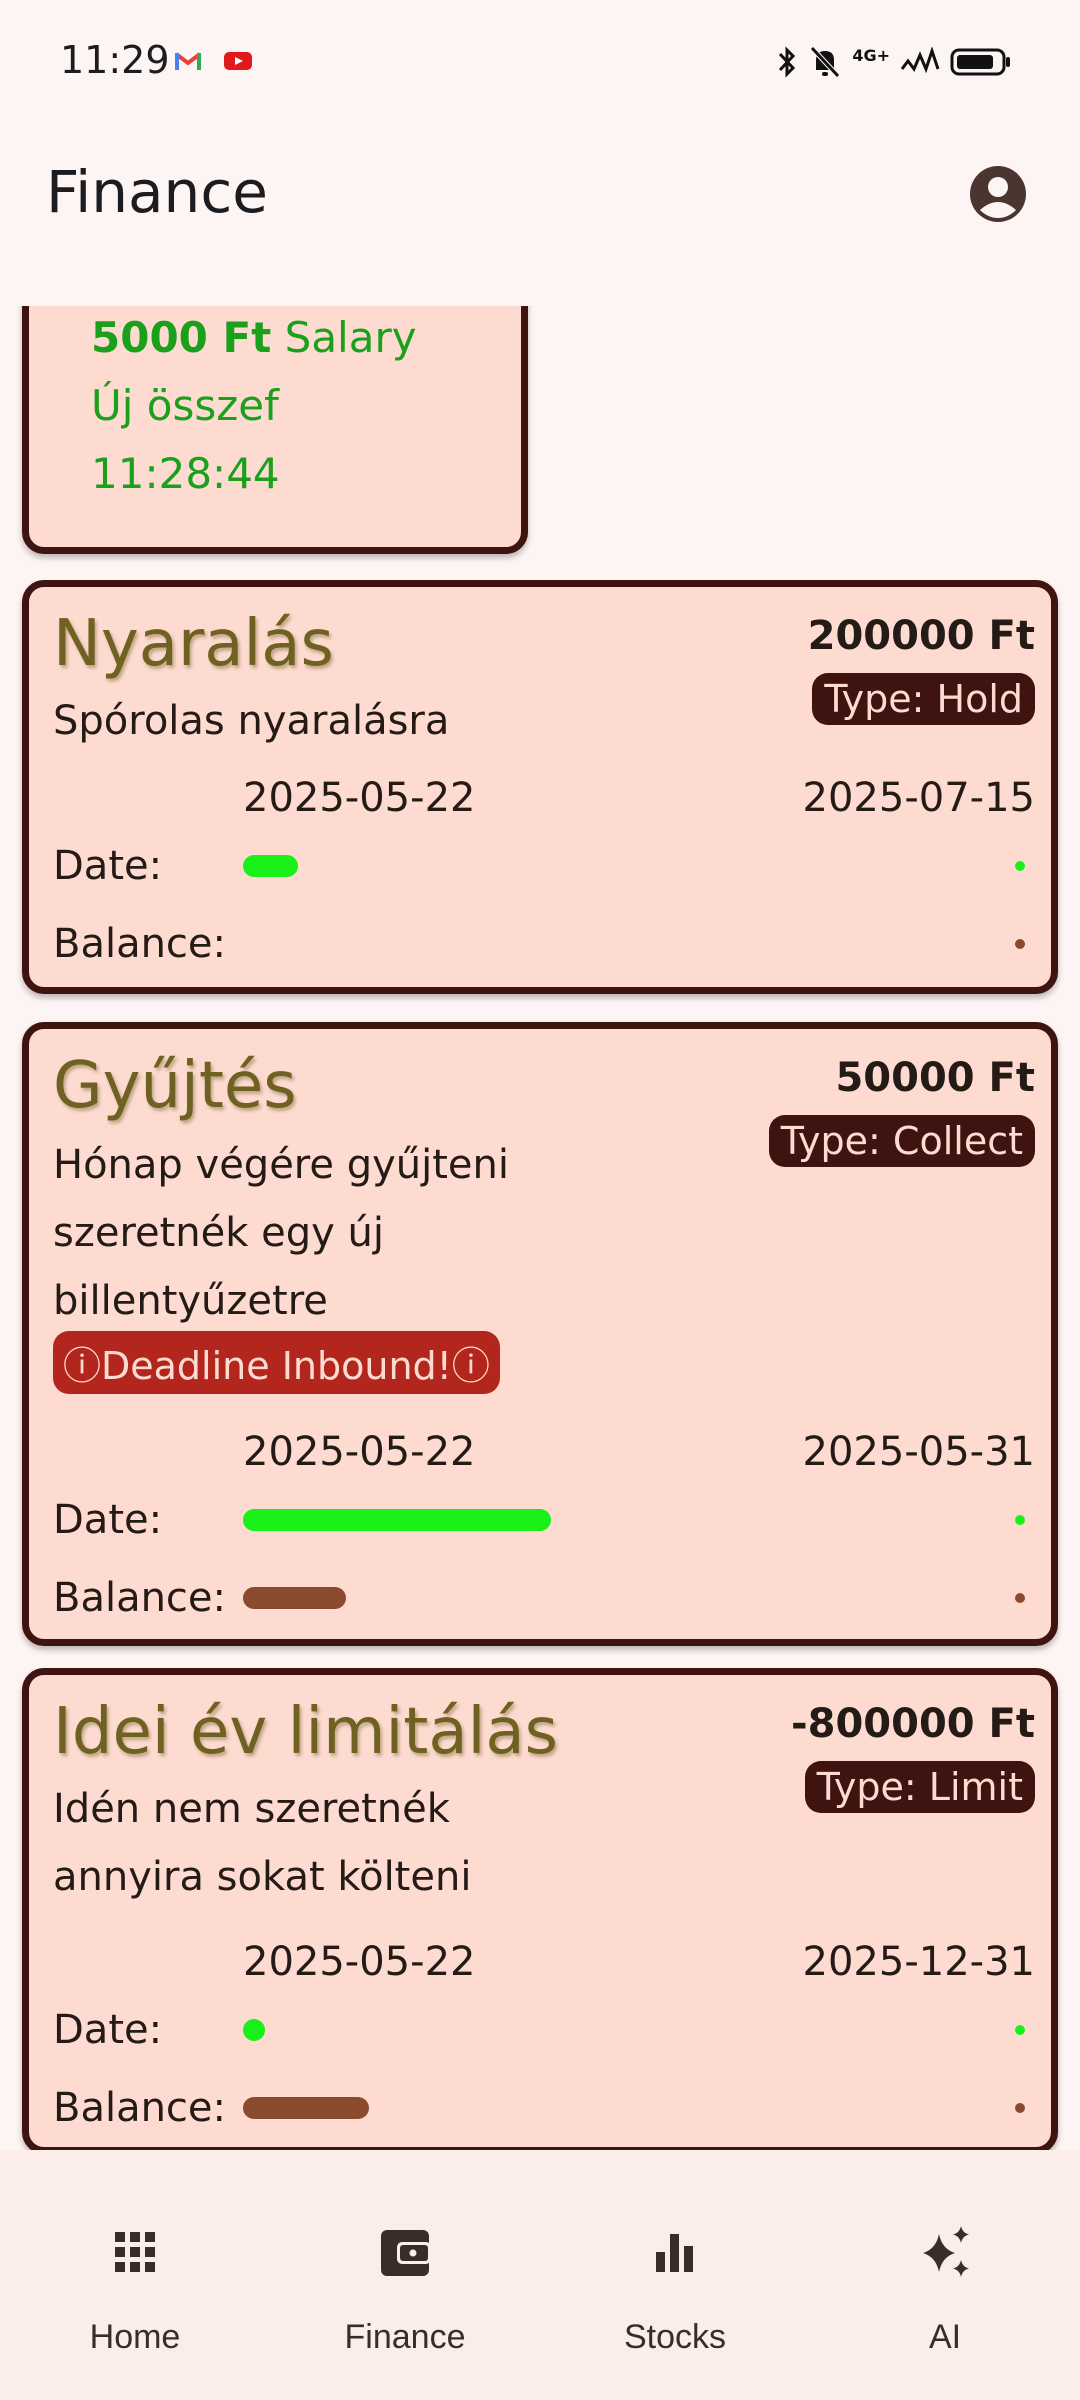 The width and height of the screenshot is (1080, 2400). I want to click on goal-end-date: 2025-05-31, so click(918, 1452).